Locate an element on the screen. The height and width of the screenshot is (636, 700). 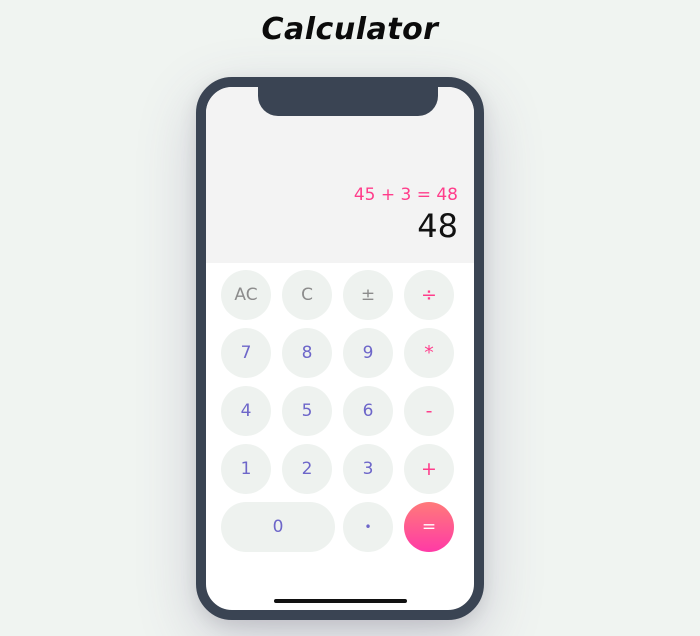
page-title: Calculator is located at coordinates (350, 29).